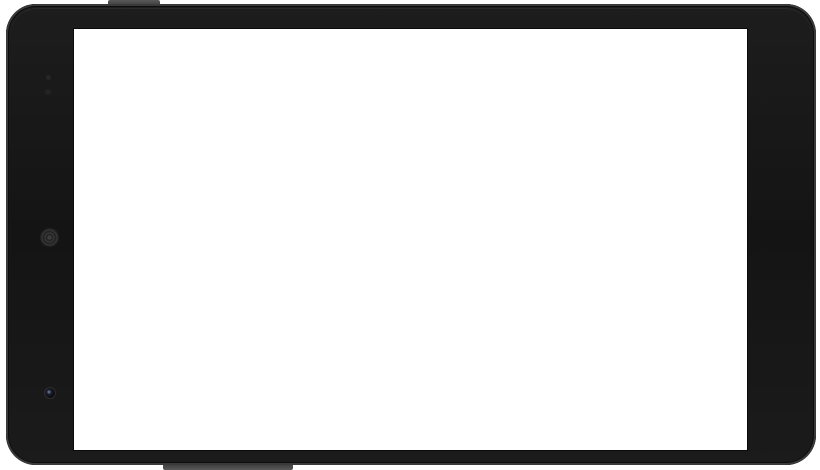 Image resolution: width=820 pixels, height=470 pixels. I want to click on speaker-grille-icon, so click(49, 237).